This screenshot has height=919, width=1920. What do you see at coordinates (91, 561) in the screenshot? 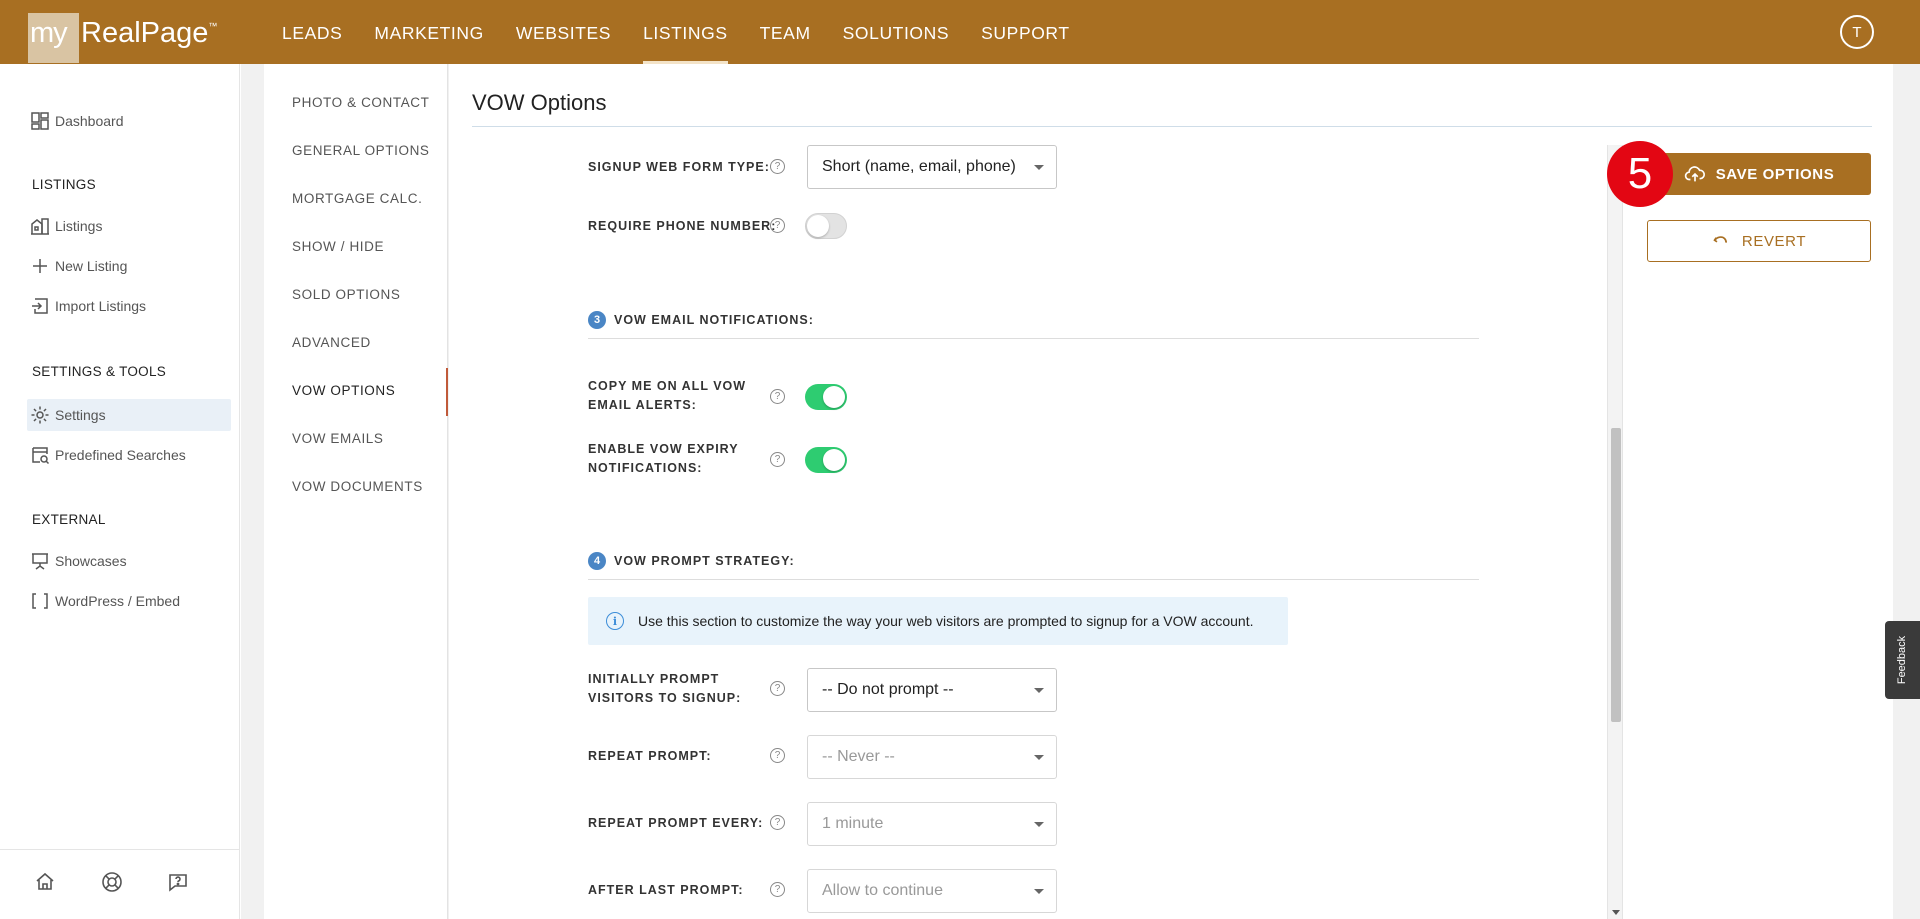
I see `sidebar-label-showcases: Showcases` at bounding box center [91, 561].